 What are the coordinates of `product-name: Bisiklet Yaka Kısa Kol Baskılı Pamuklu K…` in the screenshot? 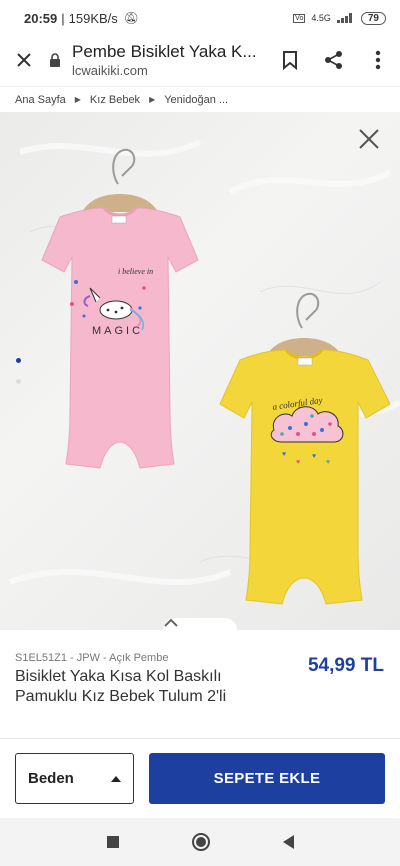 It's located at (121, 686).